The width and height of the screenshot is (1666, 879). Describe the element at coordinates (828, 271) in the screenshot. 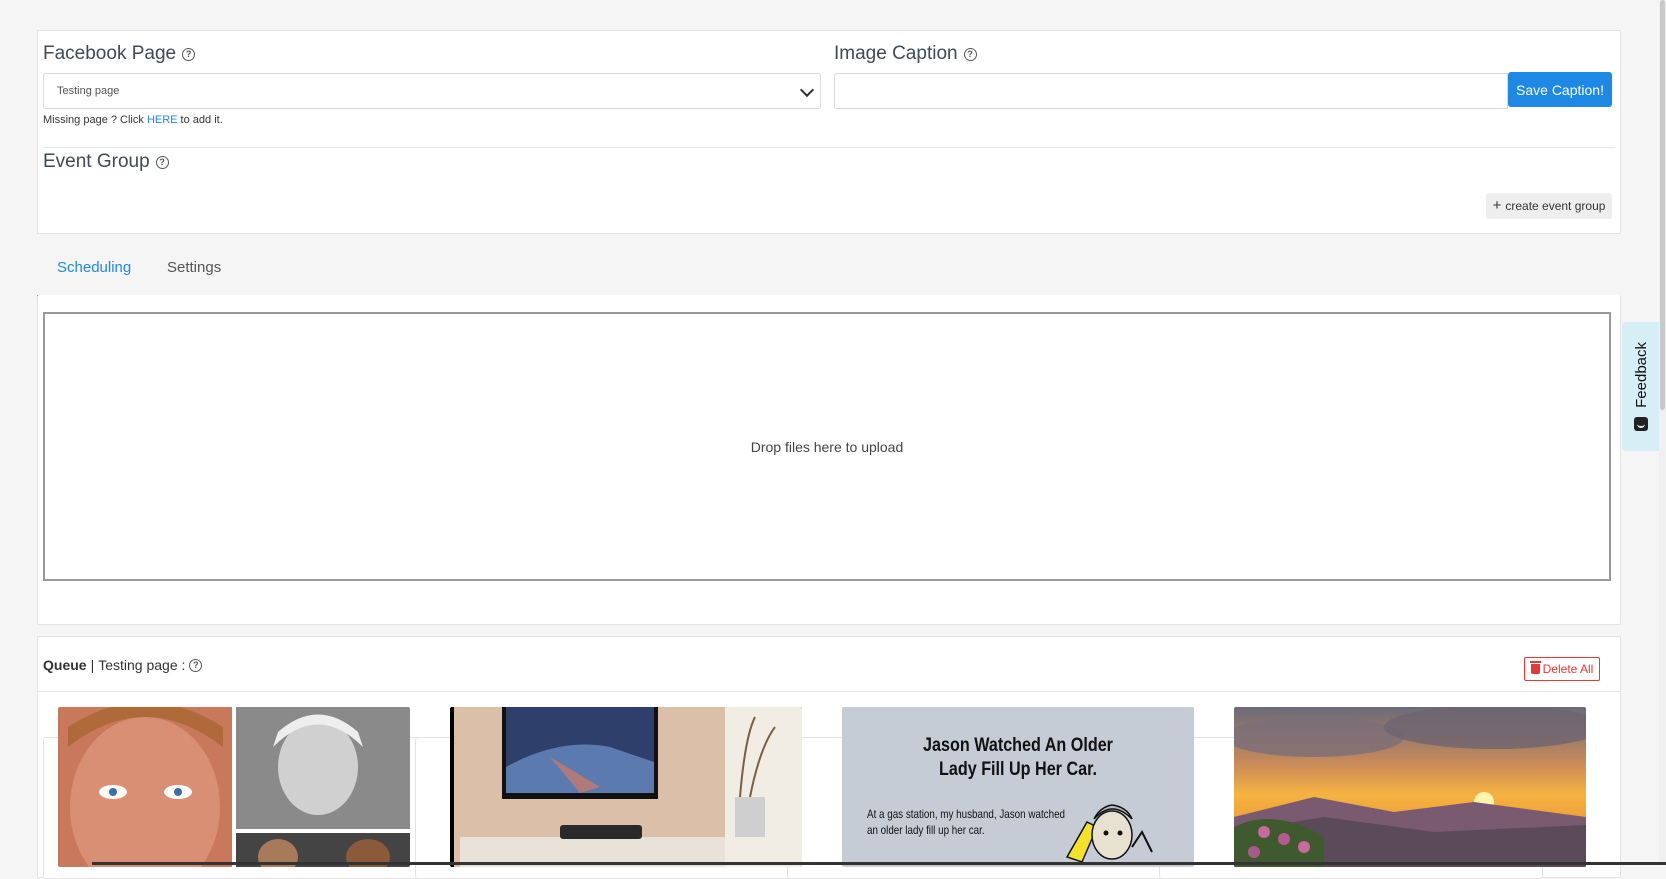

I see `tab-bar: Scheduling Settings` at that location.